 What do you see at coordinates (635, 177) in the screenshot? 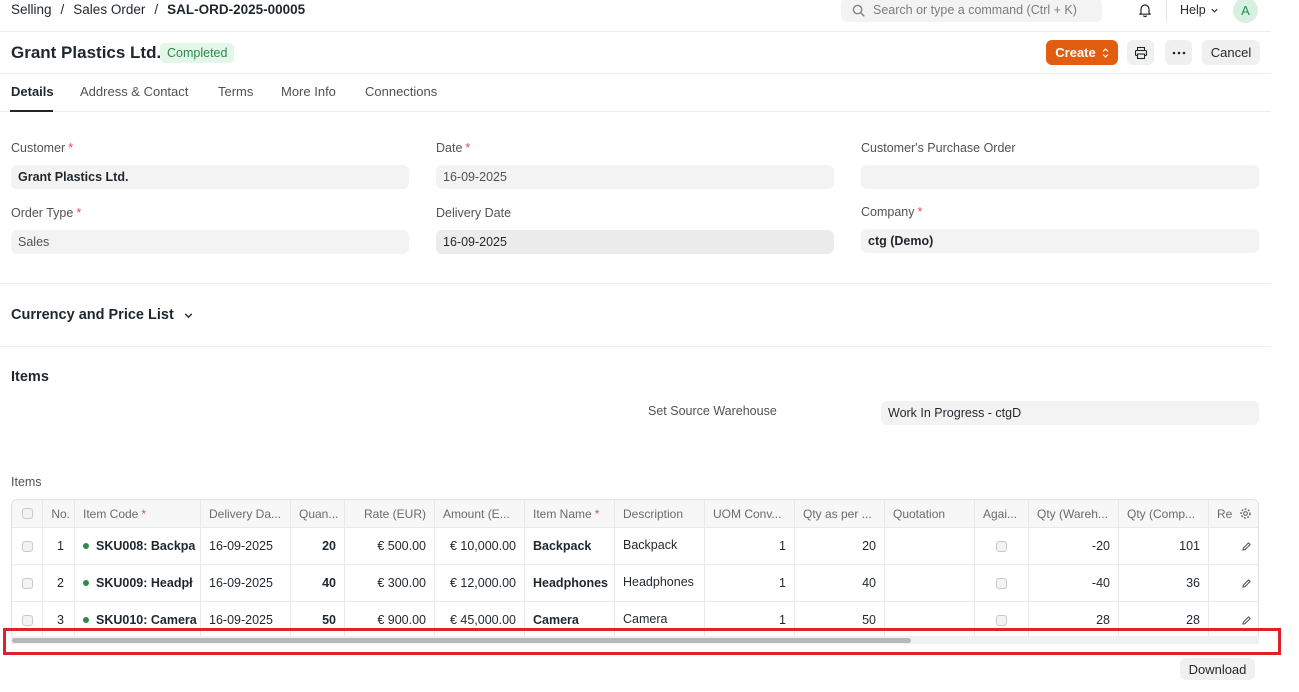
I see `date-field: 16-09-2025` at bounding box center [635, 177].